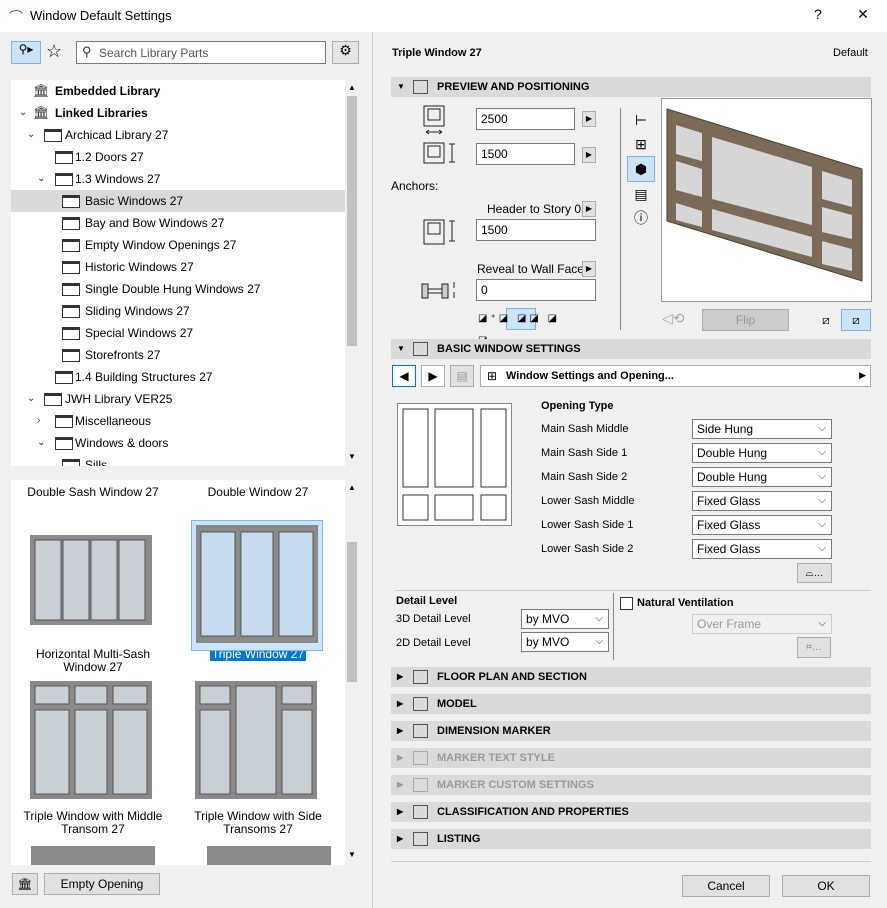 The image size is (887, 908). Describe the element at coordinates (631, 87) in the screenshot. I see `section-preview-and-positioning: ▼ PREVIEW AND POSITIONING` at that location.